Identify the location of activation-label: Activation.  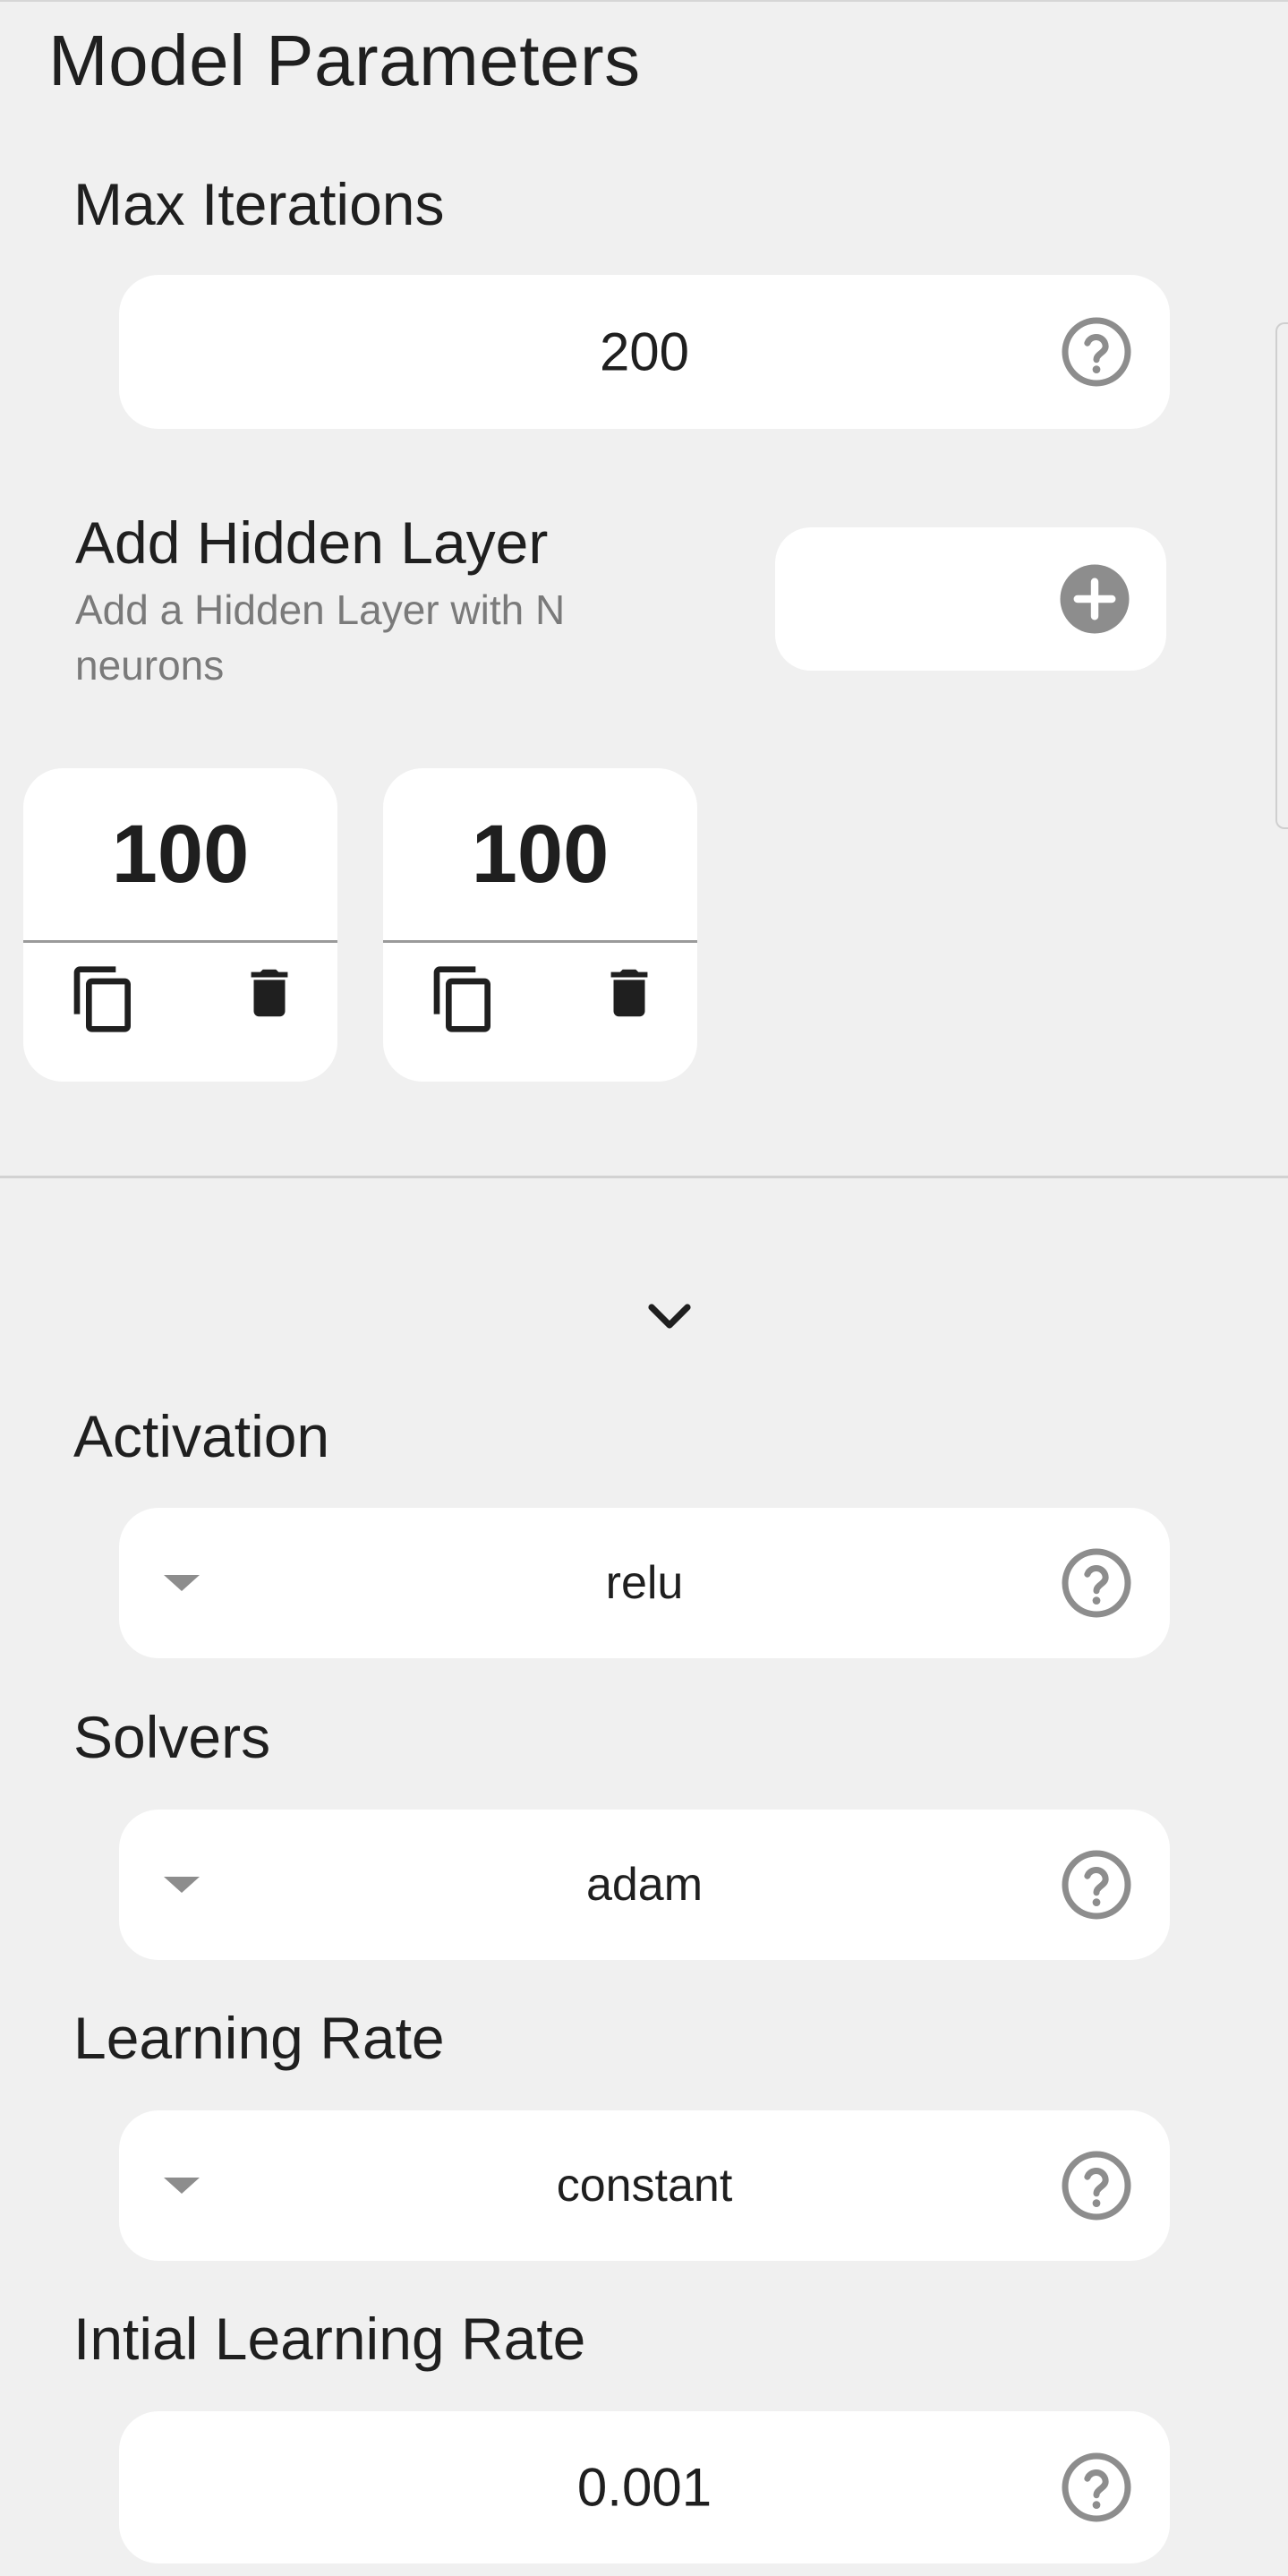
(201, 1436).